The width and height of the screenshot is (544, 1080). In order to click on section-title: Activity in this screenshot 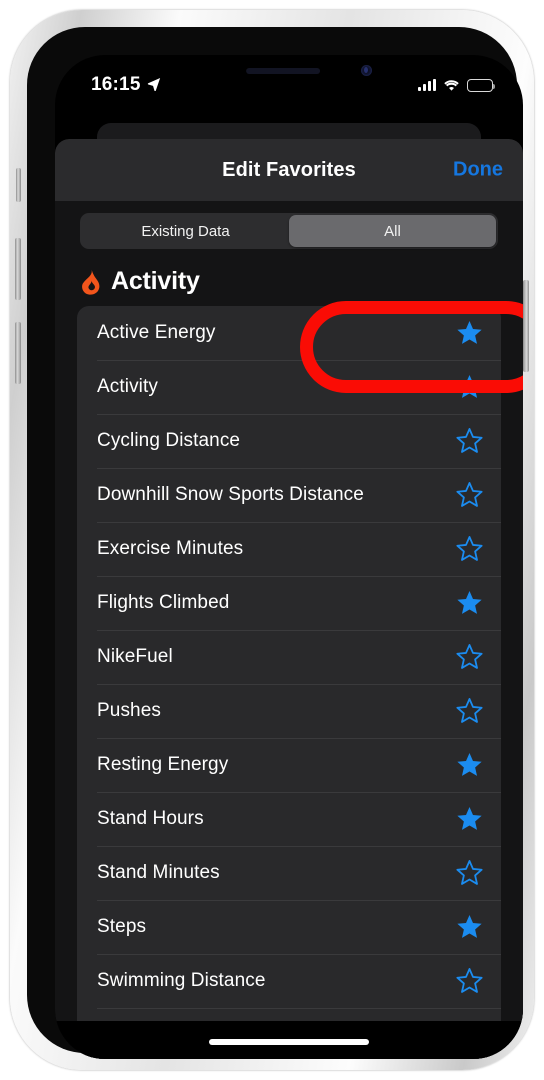, I will do `click(155, 281)`.